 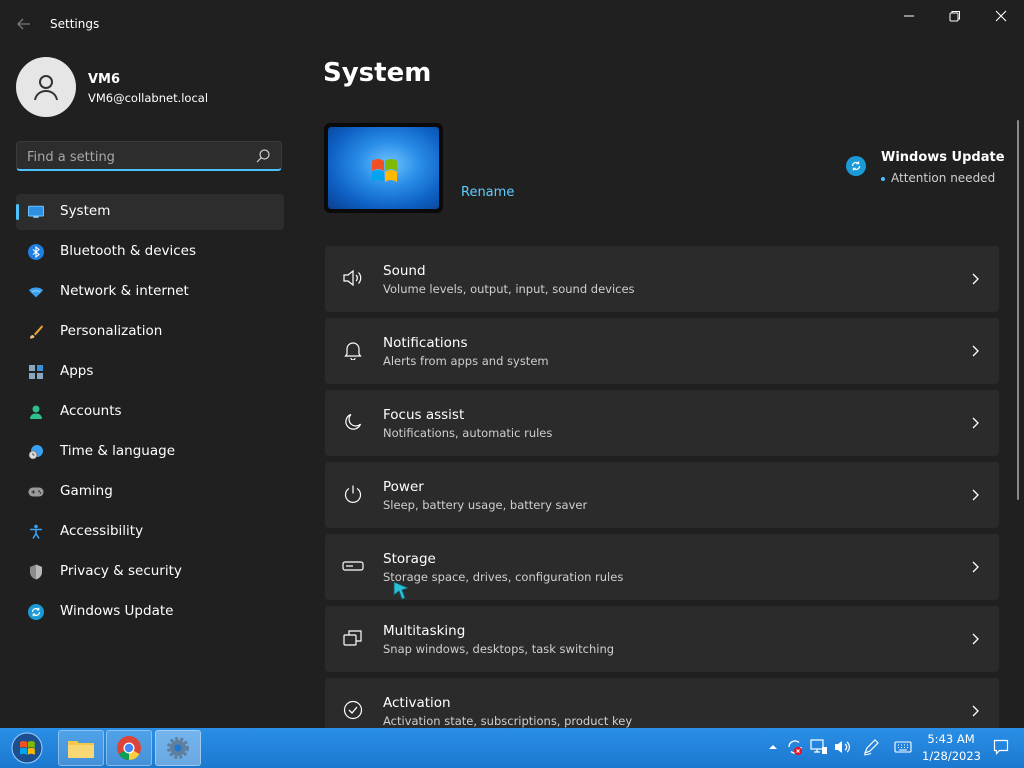 I want to click on status-dot, so click(x=883, y=179).